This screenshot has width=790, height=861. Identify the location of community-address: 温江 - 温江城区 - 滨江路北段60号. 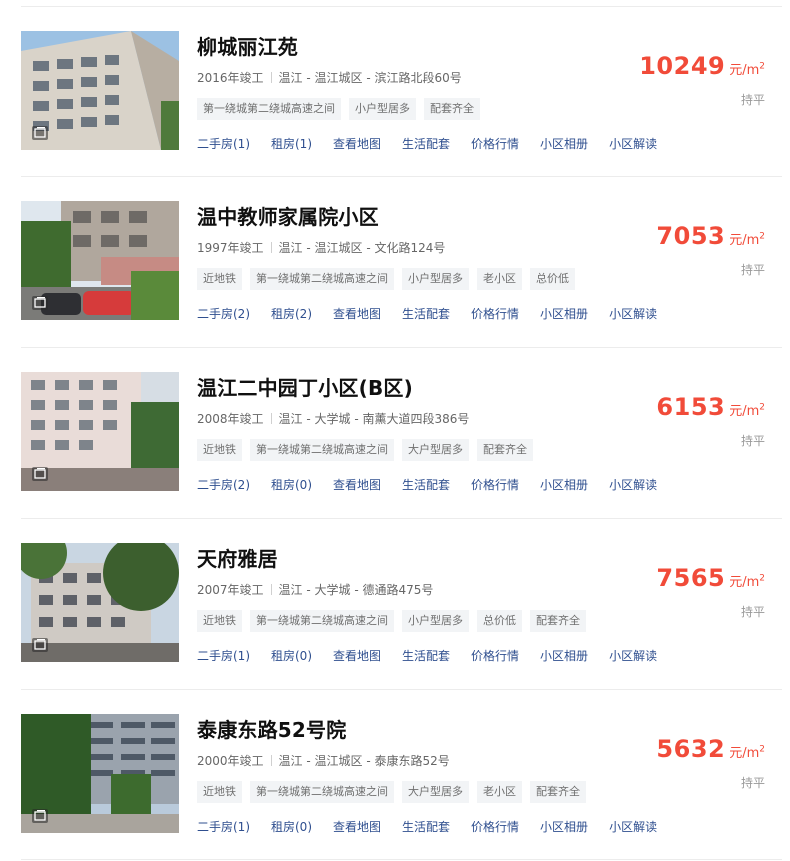
(370, 78).